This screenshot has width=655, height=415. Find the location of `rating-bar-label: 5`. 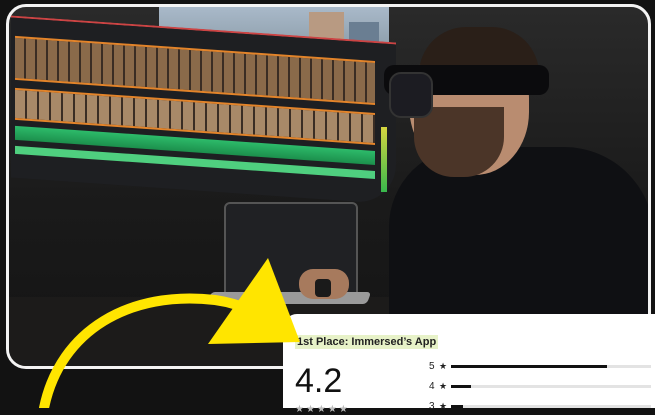

rating-bar-label: 5 is located at coordinates (432, 366).